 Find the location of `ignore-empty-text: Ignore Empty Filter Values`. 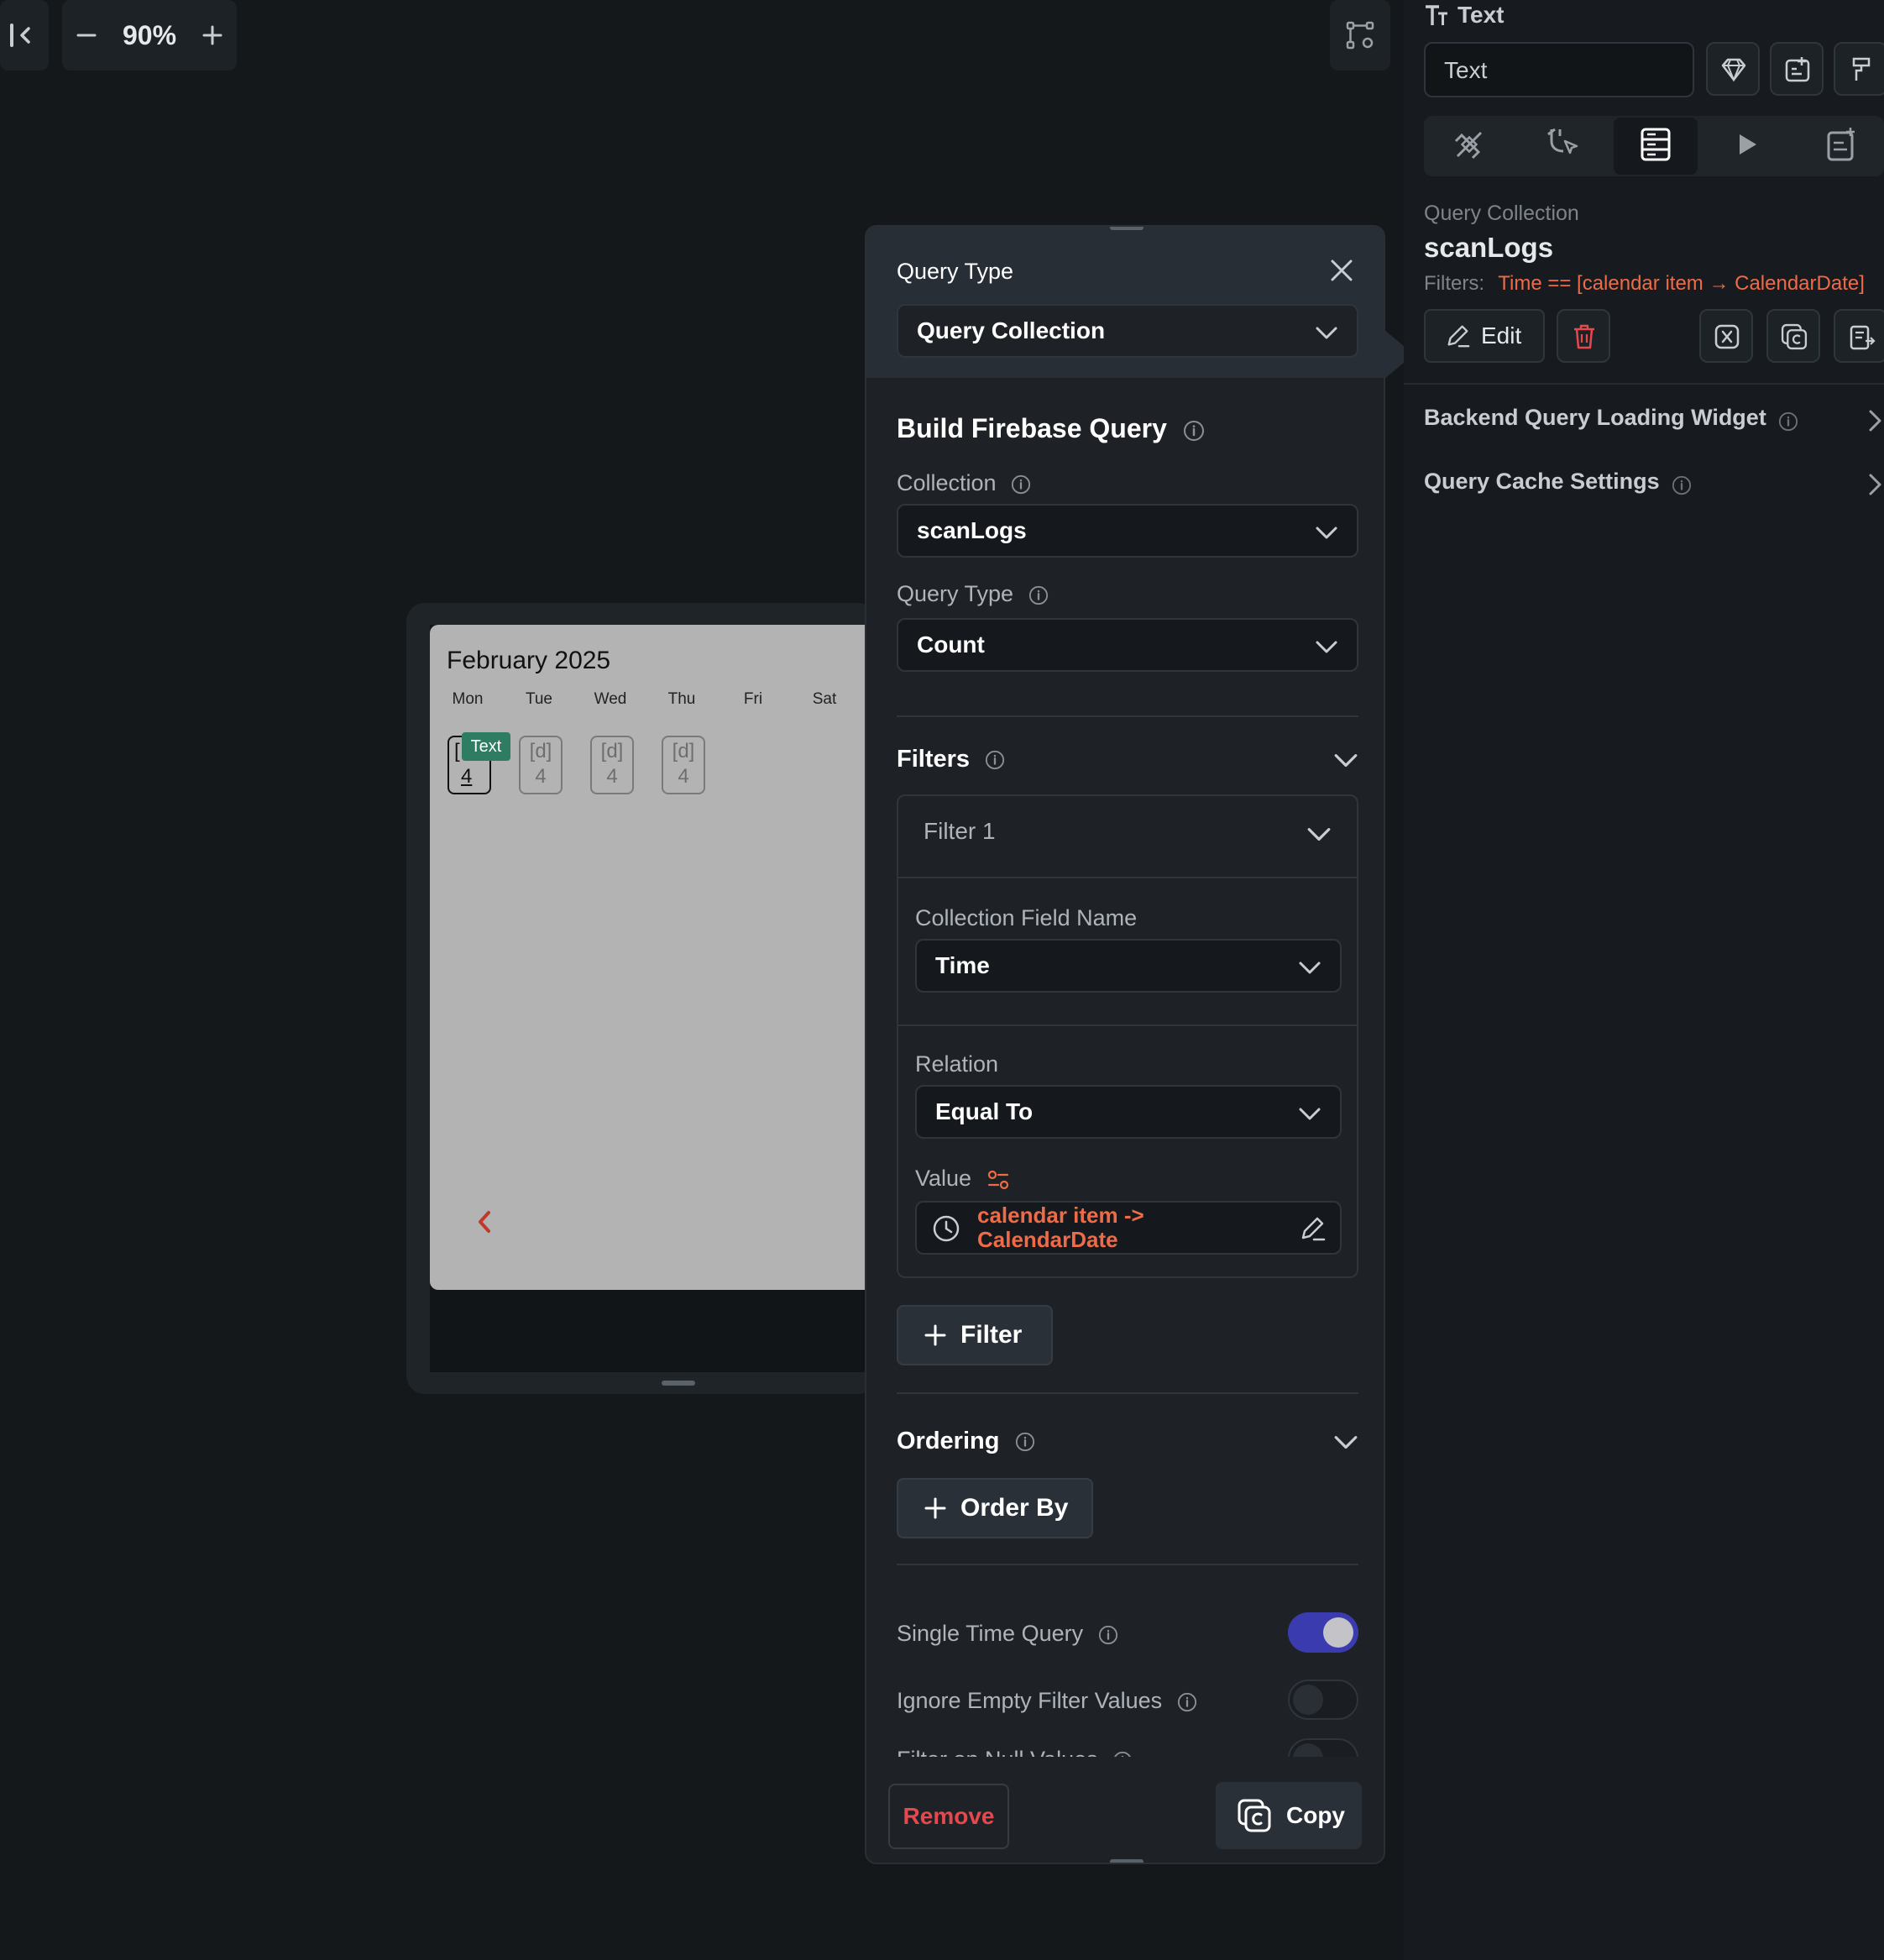

ignore-empty-text: Ignore Empty Filter Values is located at coordinates (1030, 1700).